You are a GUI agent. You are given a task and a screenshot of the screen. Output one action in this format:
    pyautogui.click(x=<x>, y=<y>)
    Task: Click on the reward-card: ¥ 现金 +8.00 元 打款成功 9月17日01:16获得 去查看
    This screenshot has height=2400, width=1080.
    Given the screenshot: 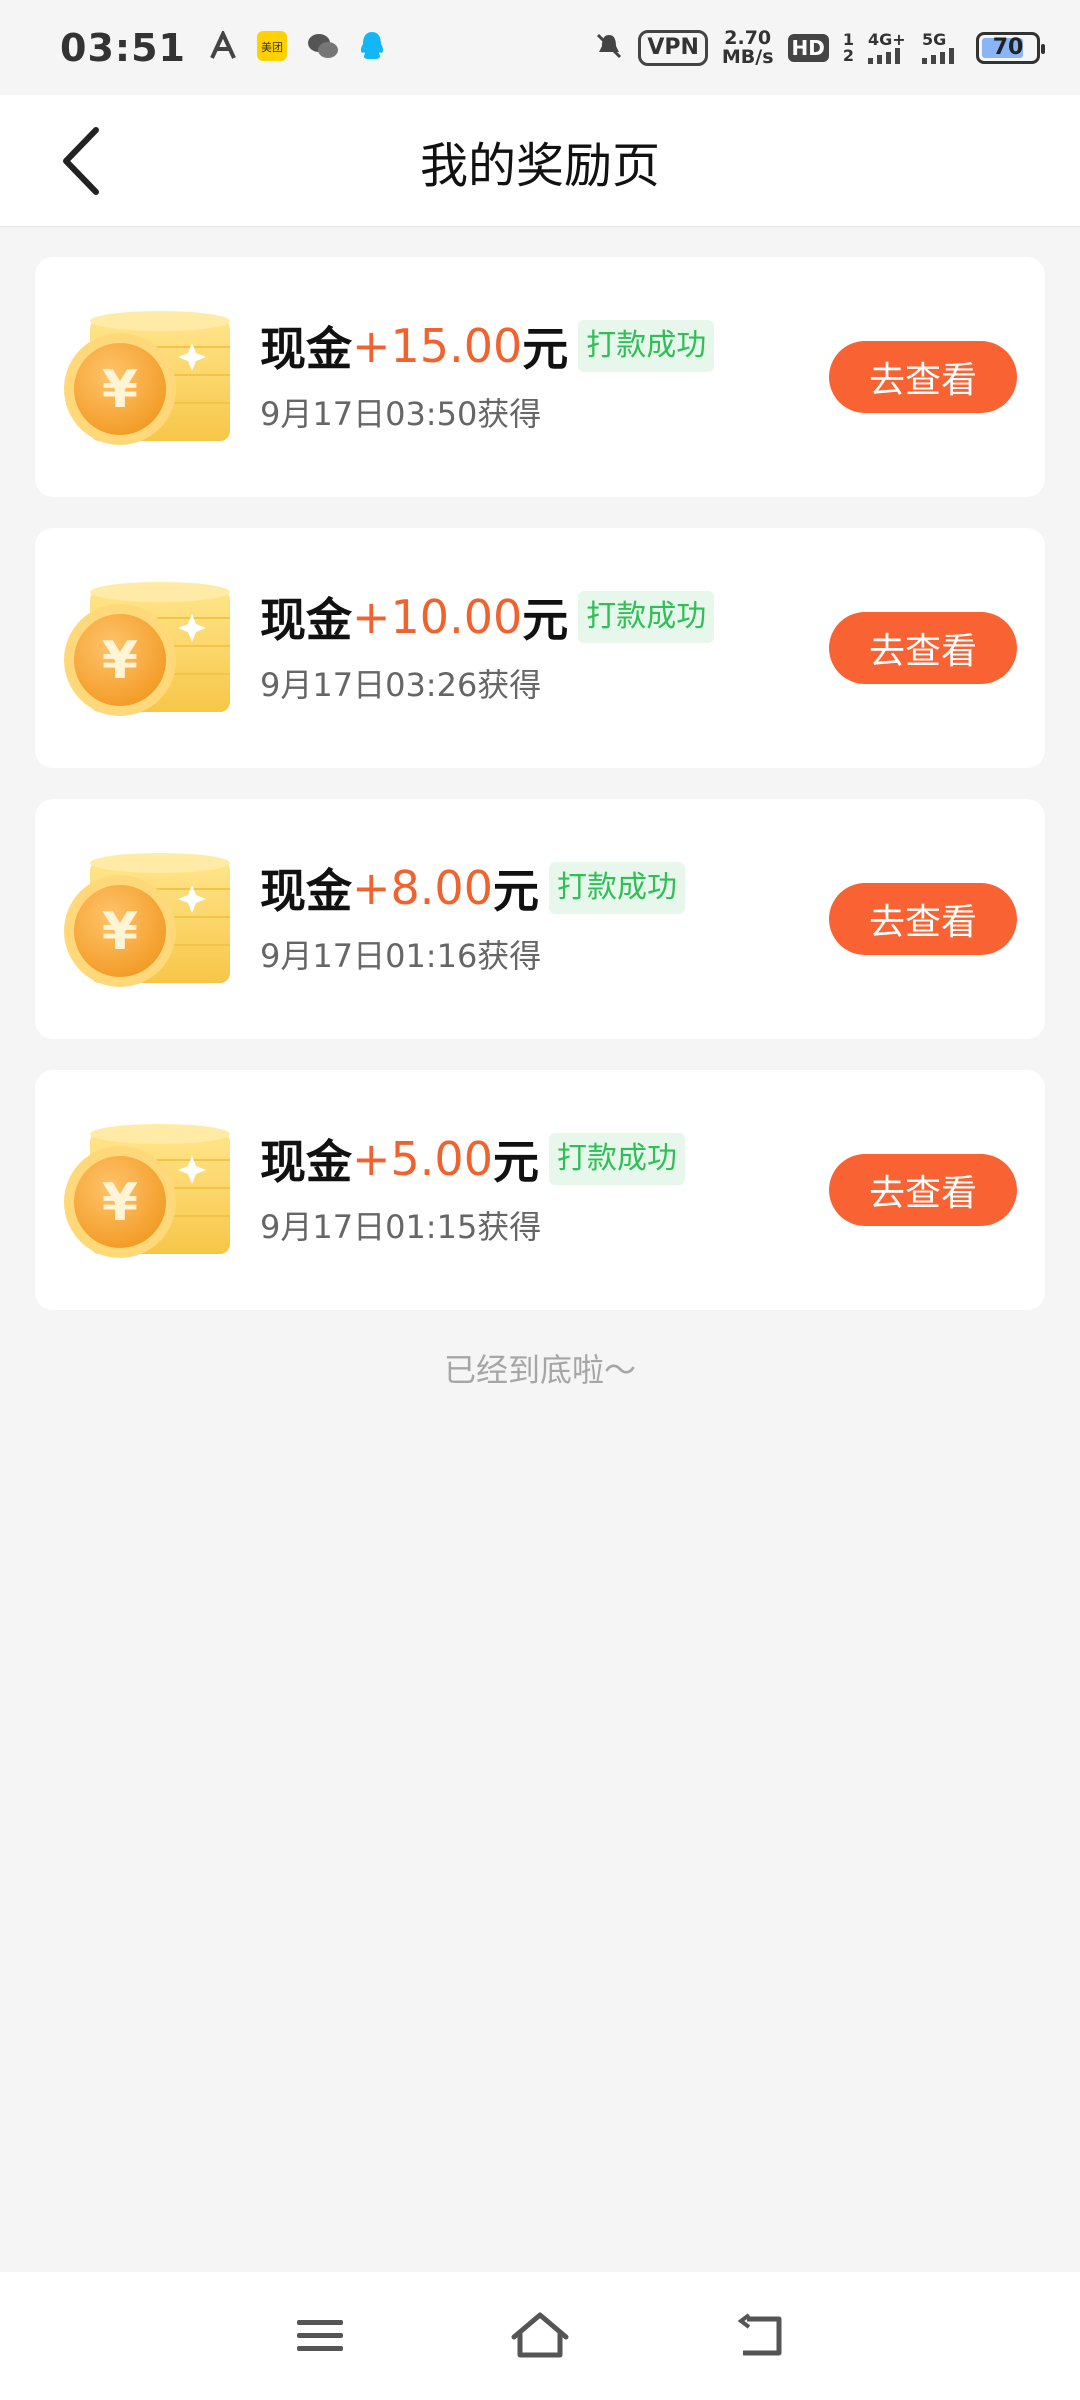 What is the action you would take?
    pyautogui.click(x=540, y=919)
    